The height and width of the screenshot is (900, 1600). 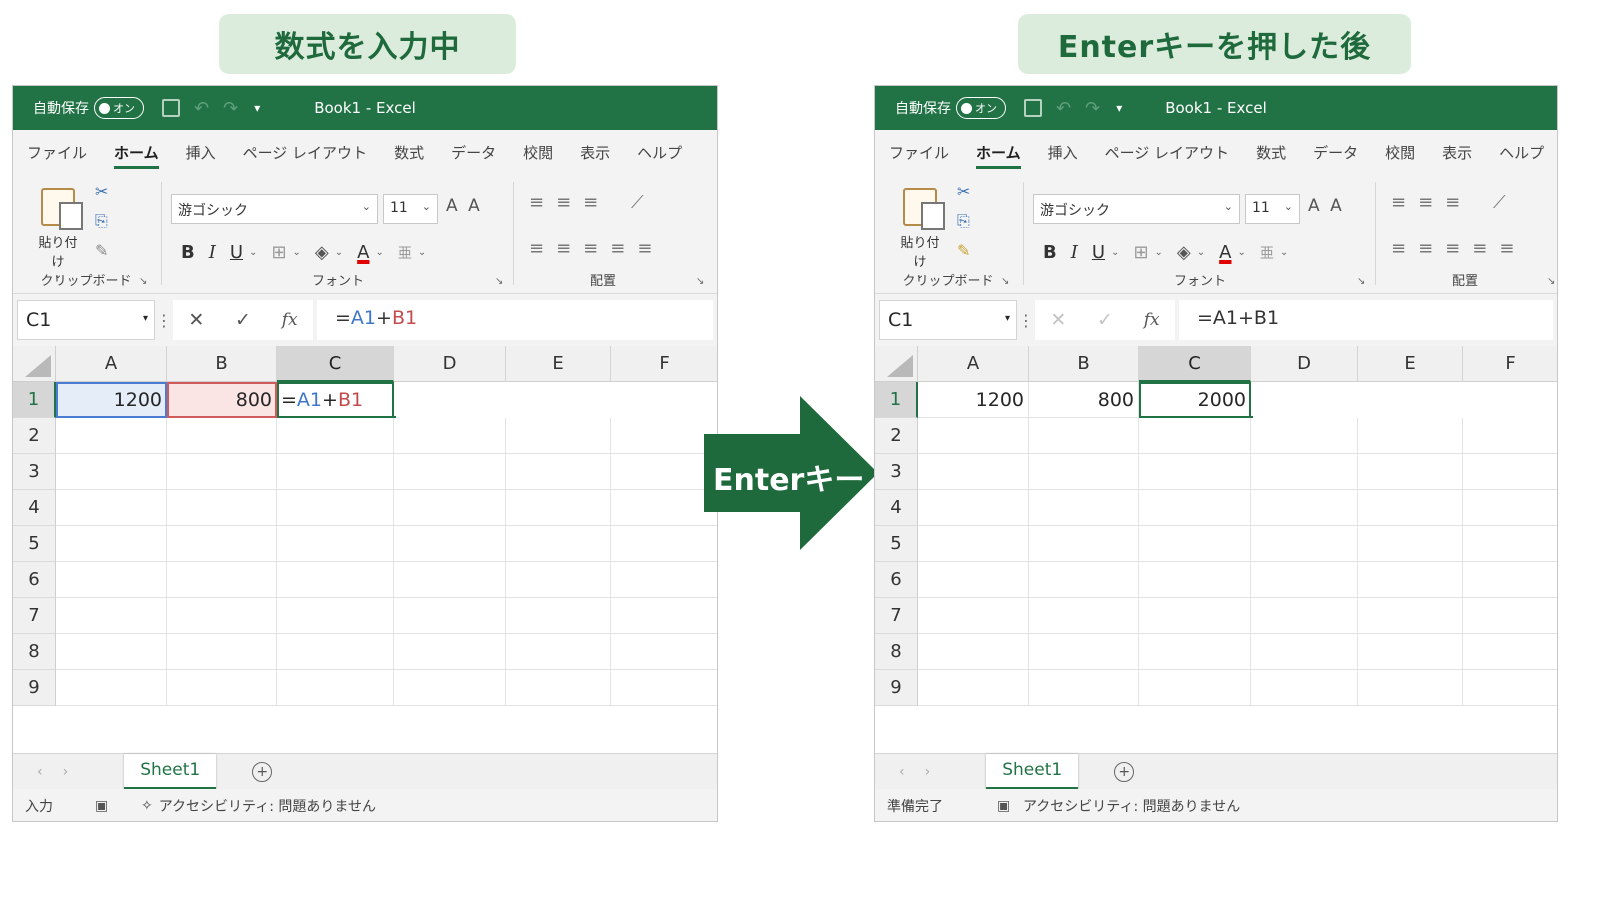 What do you see at coordinates (119, 108) in the screenshot?
I see `autosave-toggle: オン` at bounding box center [119, 108].